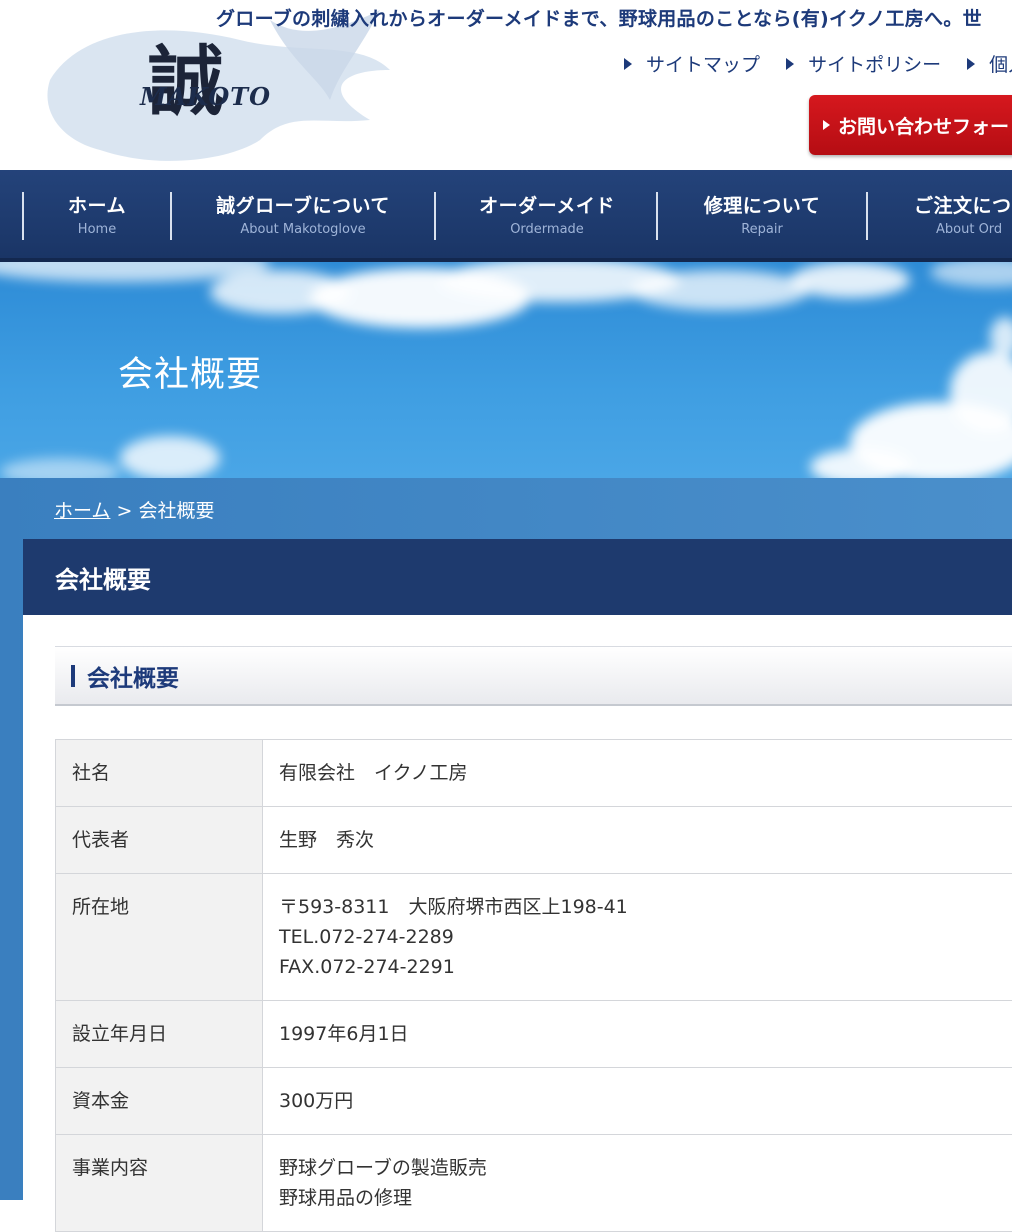 This screenshot has width=1012, height=1232. What do you see at coordinates (159, 1183) in the screenshot?
I see `row-label: 事業内容` at bounding box center [159, 1183].